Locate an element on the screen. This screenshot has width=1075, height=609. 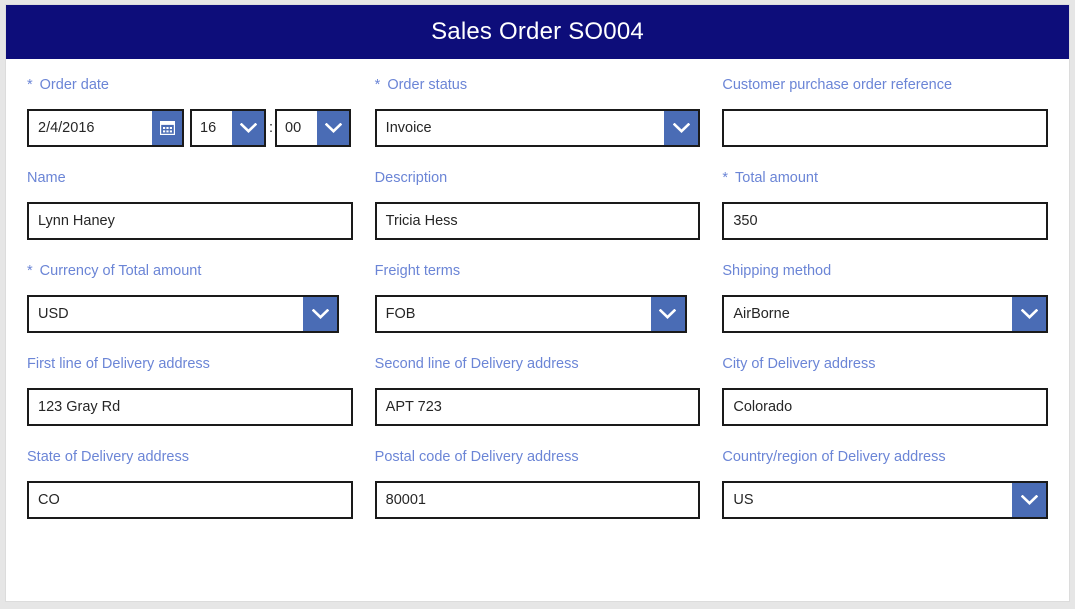
page-title: Sales Order SO004 is located at coordinates (537, 31).